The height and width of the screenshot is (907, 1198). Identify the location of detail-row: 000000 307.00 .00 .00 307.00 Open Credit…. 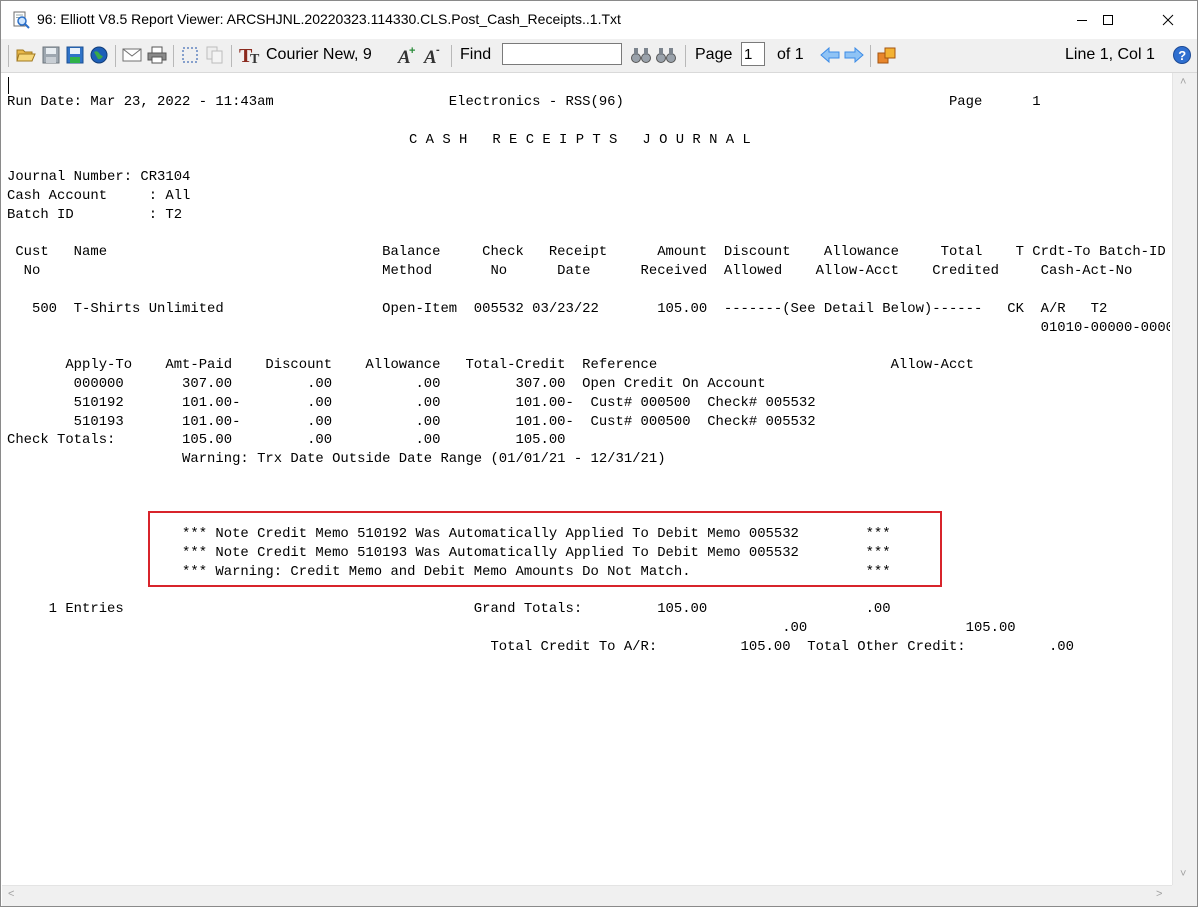
(386, 384).